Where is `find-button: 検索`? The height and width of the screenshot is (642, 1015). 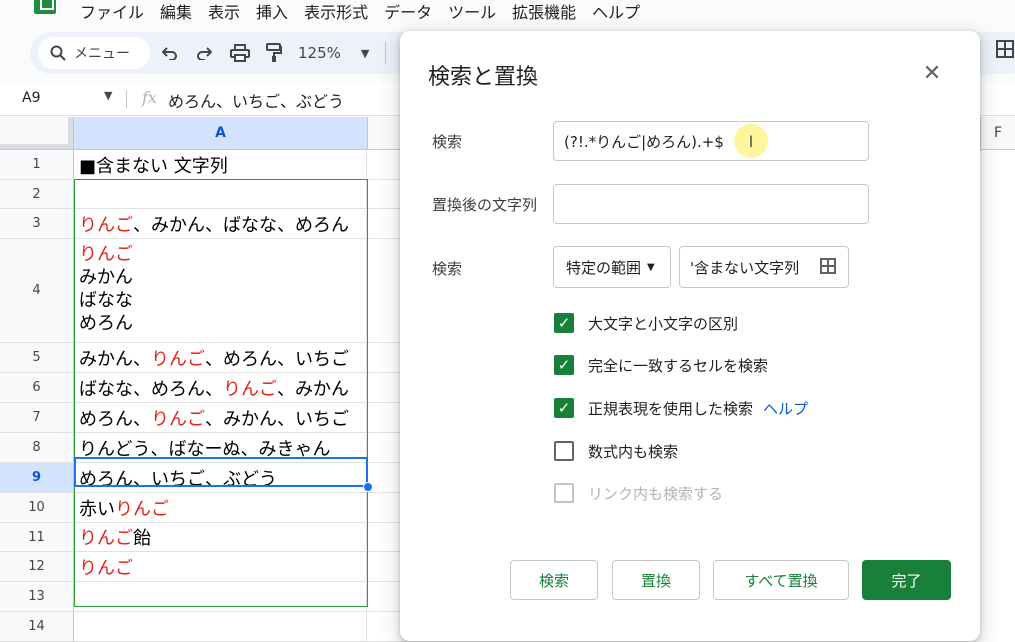
find-button: 検索 is located at coordinates (554, 580).